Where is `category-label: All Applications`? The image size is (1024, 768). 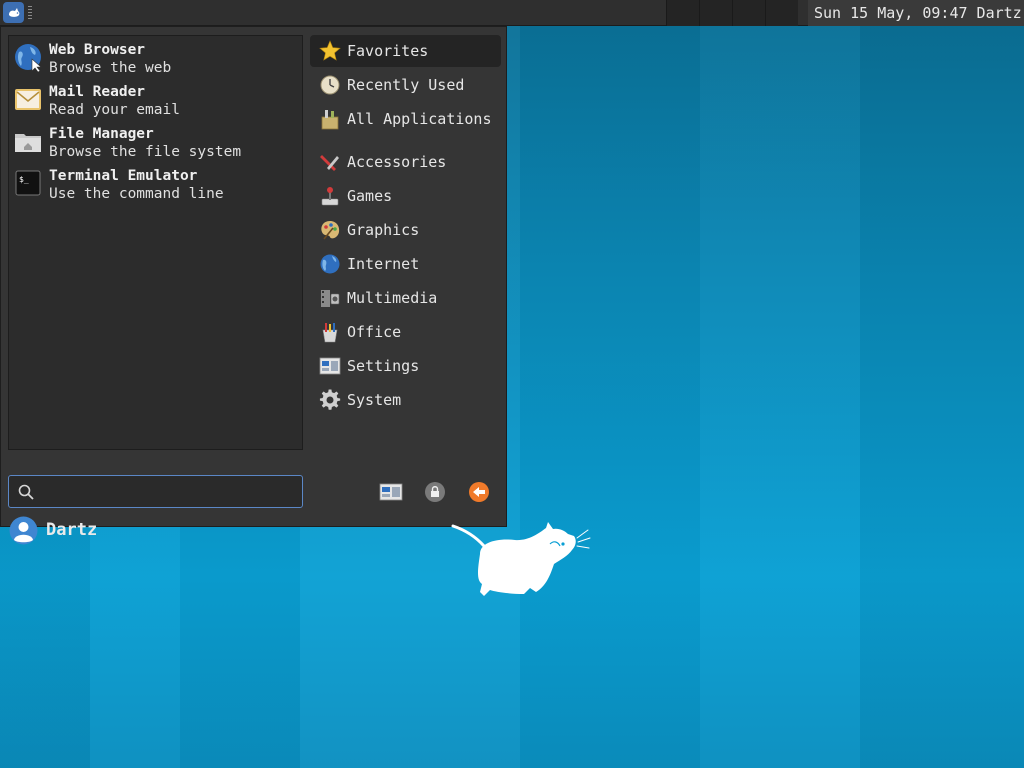 category-label: All Applications is located at coordinates (419, 119).